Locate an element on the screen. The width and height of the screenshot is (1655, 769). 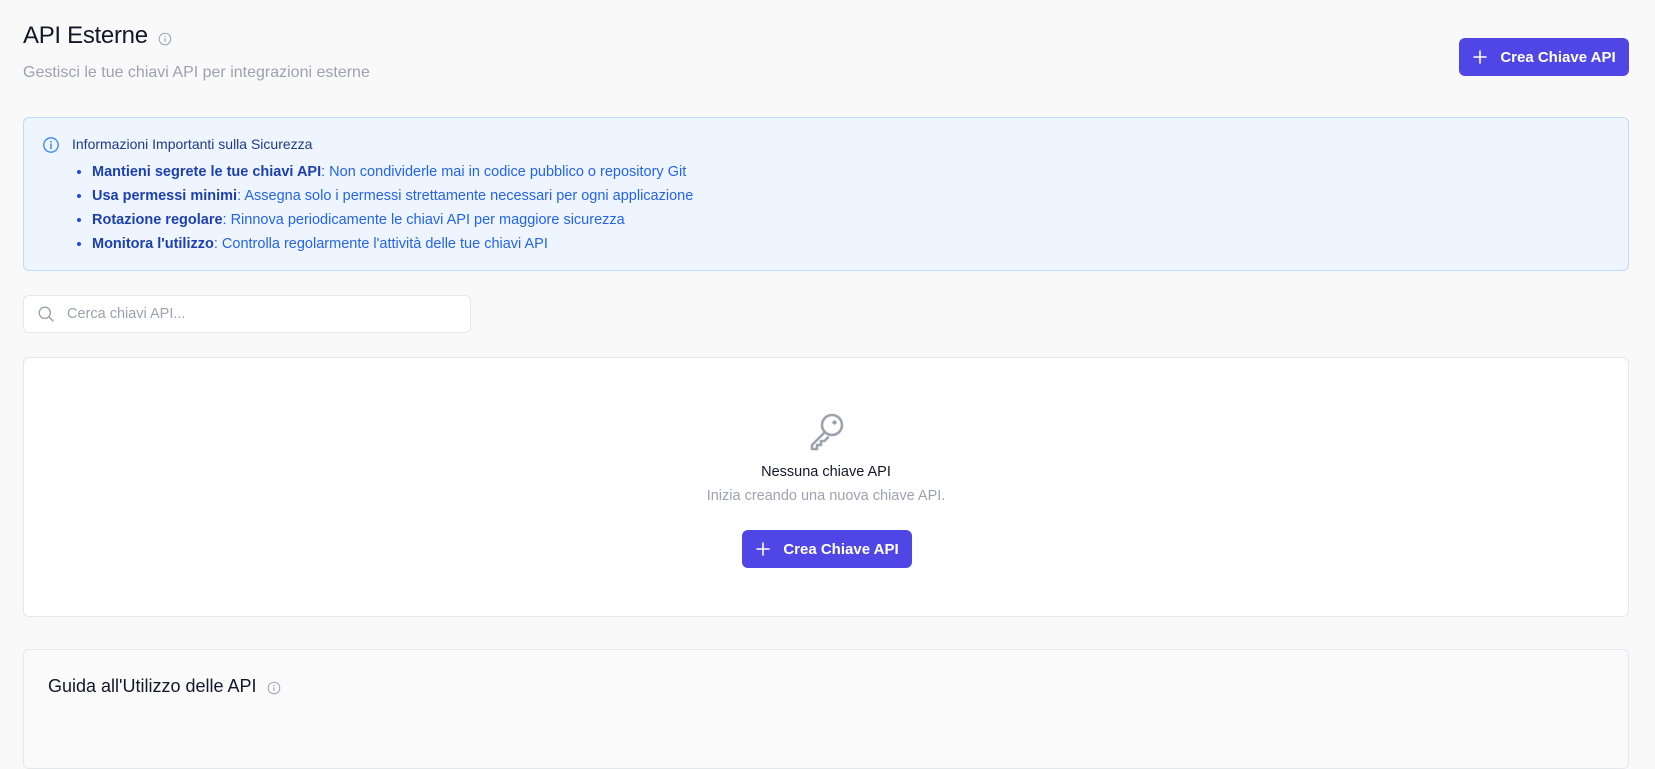
security-tip-strong: Monitora l'utilizzo is located at coordinates (153, 244).